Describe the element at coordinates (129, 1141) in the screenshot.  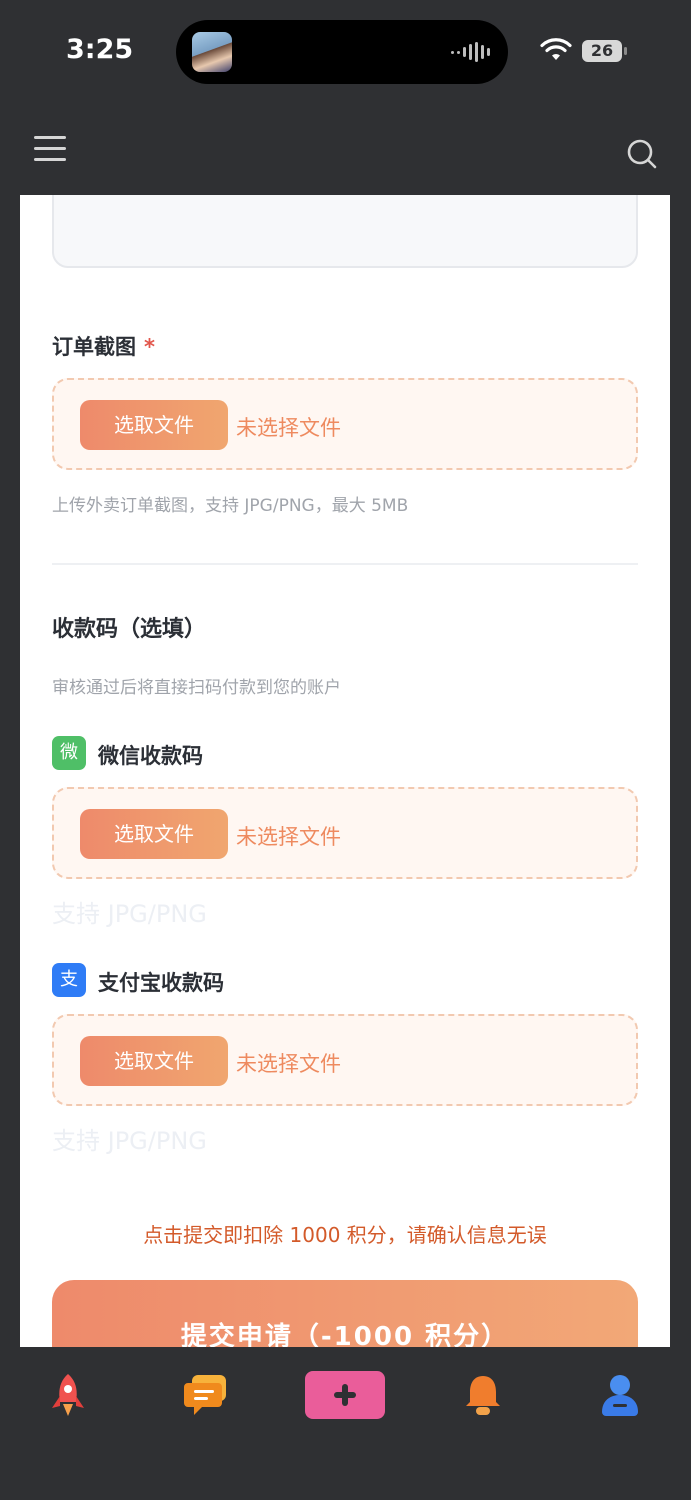
I see `alipay-upload-hint: 支持 JPG/PNG` at that location.